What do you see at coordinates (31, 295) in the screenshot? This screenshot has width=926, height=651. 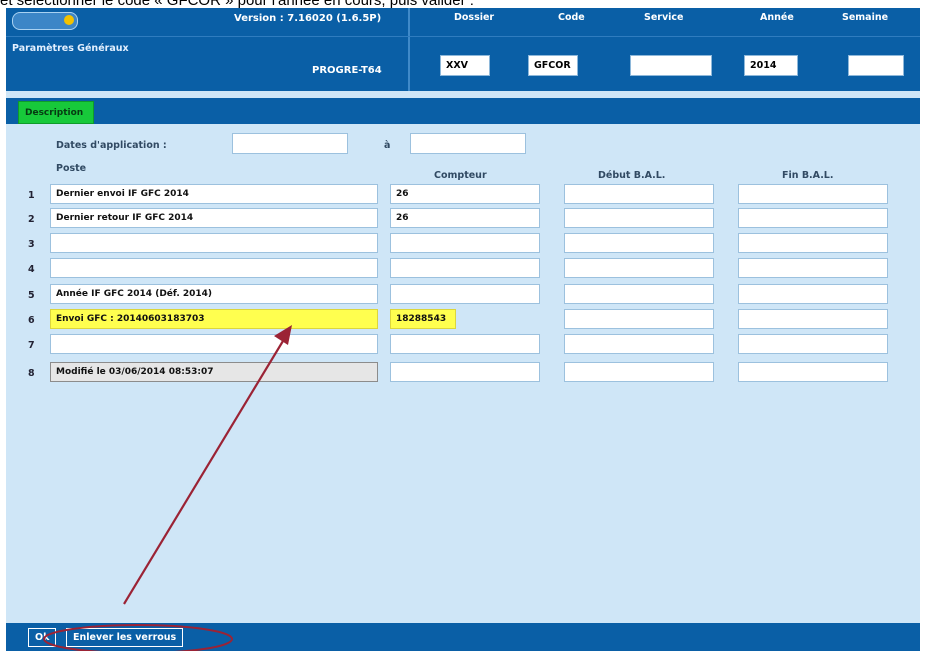 I see `row-number: 5` at bounding box center [31, 295].